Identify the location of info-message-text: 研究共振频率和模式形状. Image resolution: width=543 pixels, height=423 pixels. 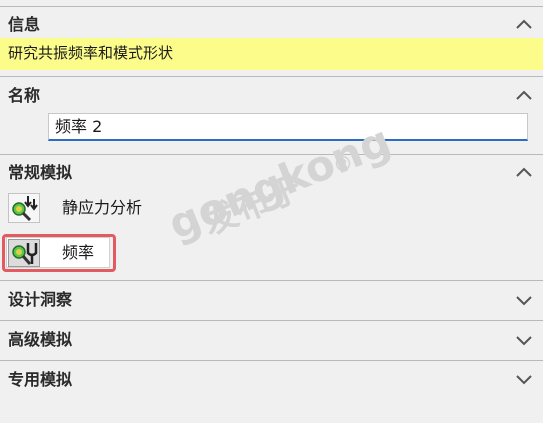
(91, 53).